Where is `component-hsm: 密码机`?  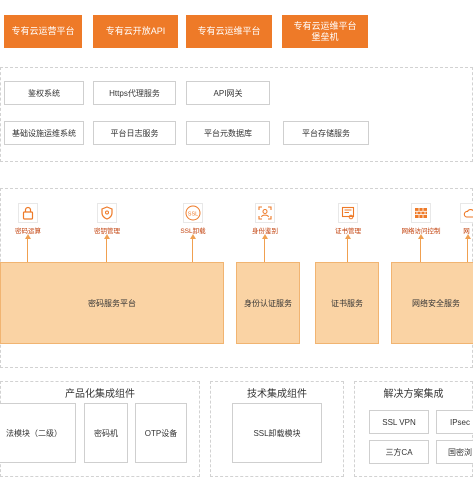 component-hsm: 密码机 is located at coordinates (106, 433).